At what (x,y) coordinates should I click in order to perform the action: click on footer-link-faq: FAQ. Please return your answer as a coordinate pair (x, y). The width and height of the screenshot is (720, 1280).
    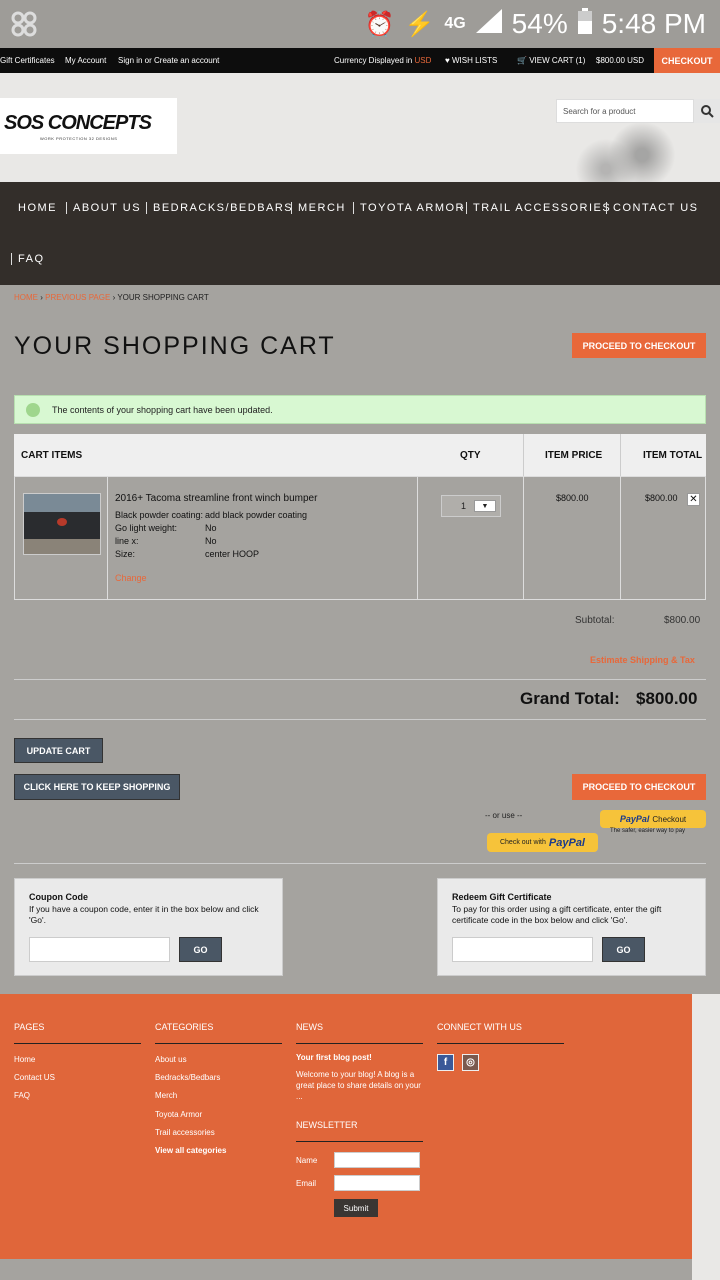
    Looking at the image, I should click on (22, 1095).